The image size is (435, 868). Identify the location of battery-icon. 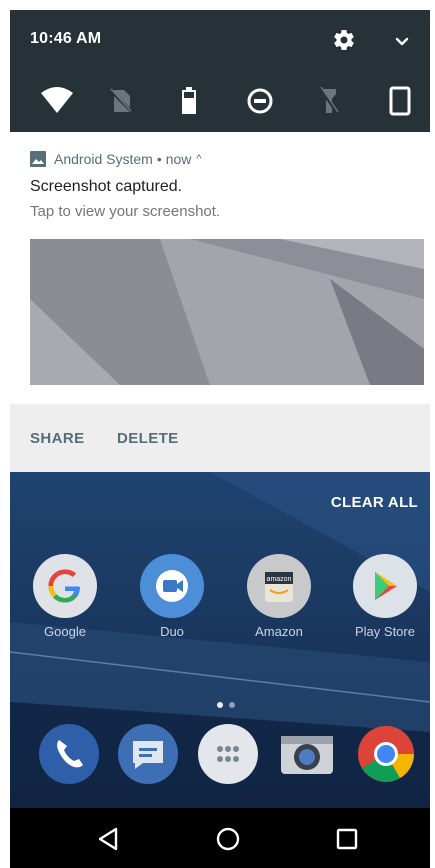
(189, 101).